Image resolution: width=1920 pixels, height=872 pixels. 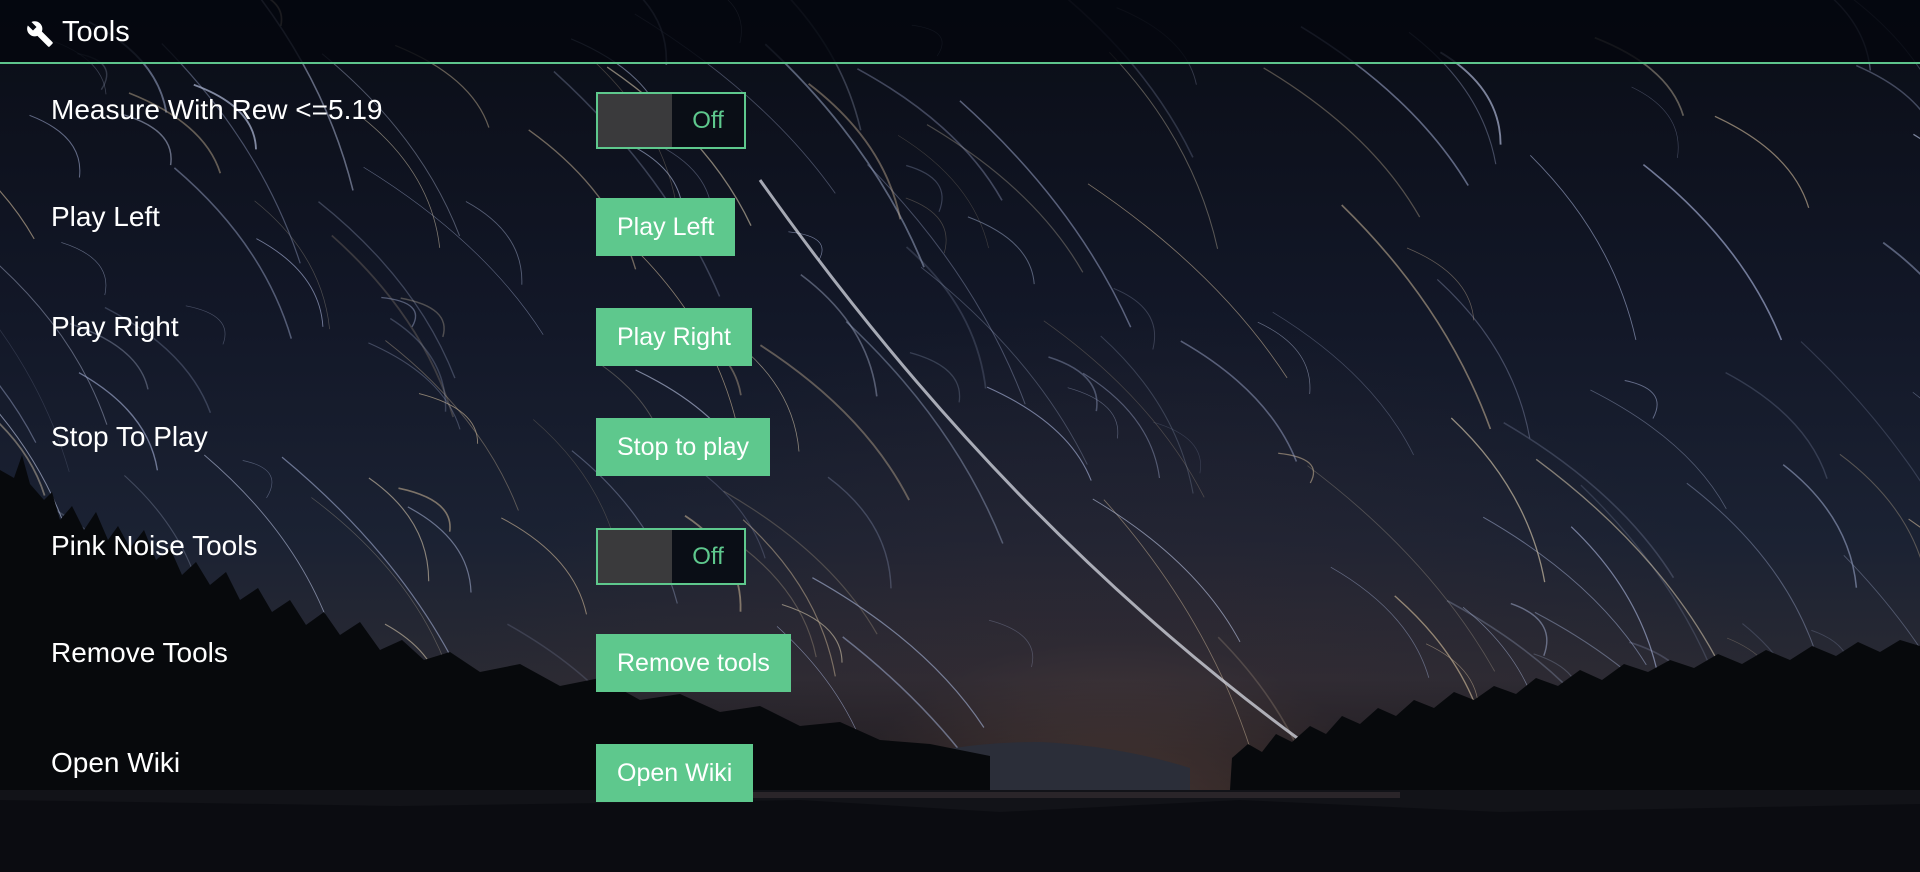 What do you see at coordinates (960, 836) in the screenshot?
I see `water-reflection` at bounding box center [960, 836].